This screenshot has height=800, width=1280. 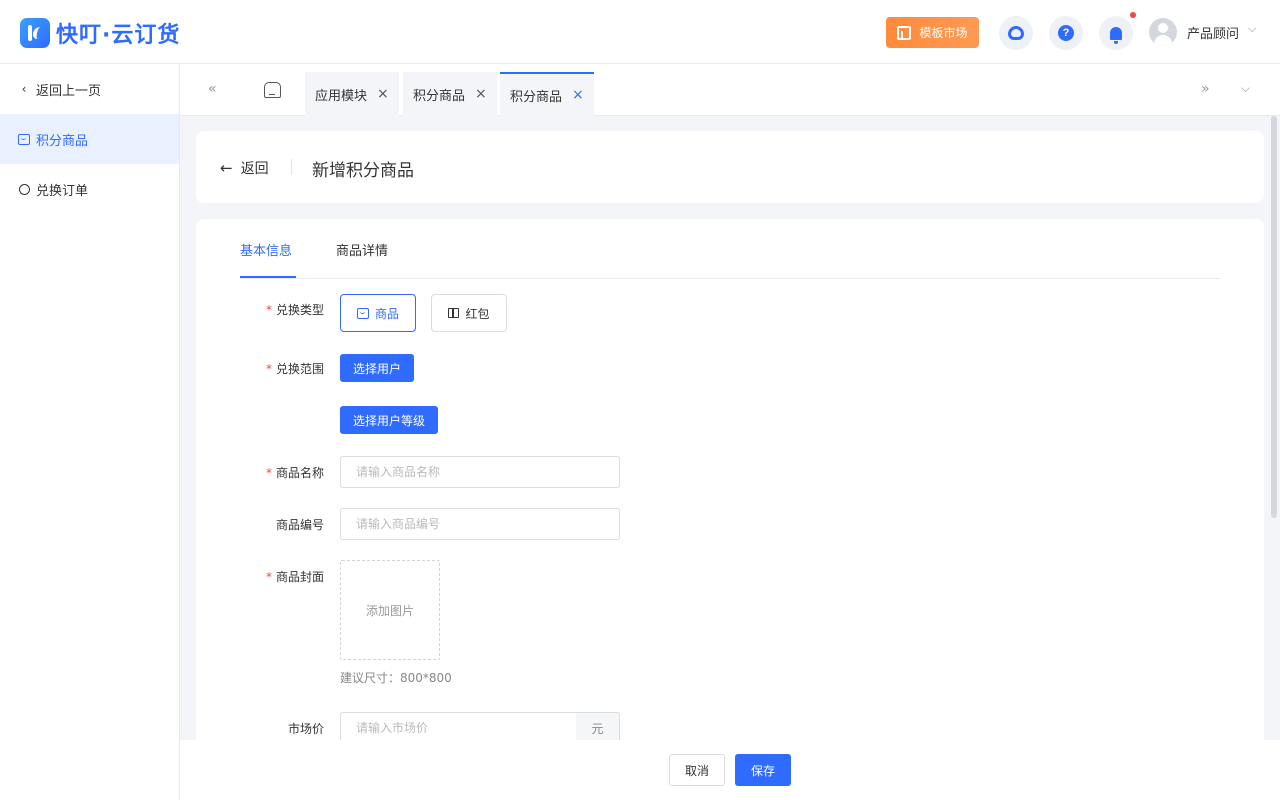 What do you see at coordinates (299, 525) in the screenshot?
I see `goods-code-label: 商品编号` at bounding box center [299, 525].